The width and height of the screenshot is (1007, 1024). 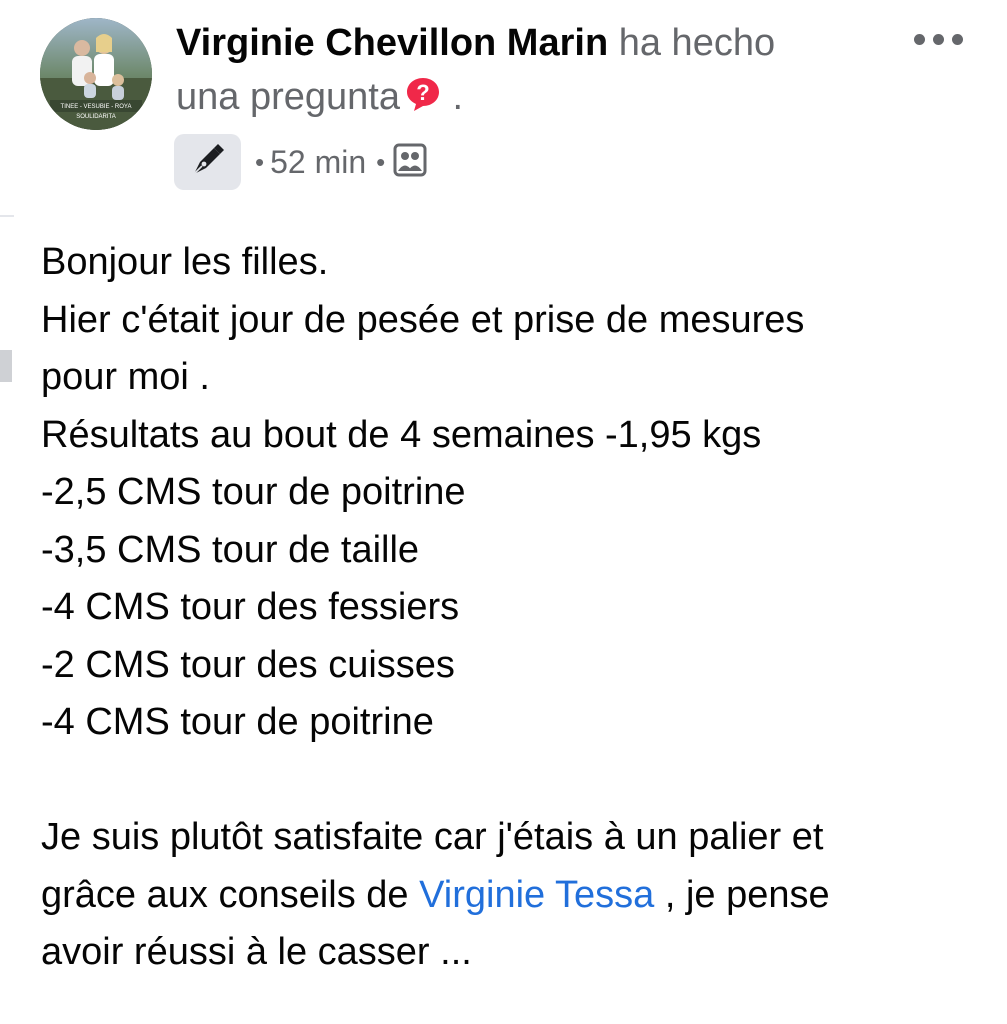 I want to click on post-line: pour moi ., so click(x=125, y=377).